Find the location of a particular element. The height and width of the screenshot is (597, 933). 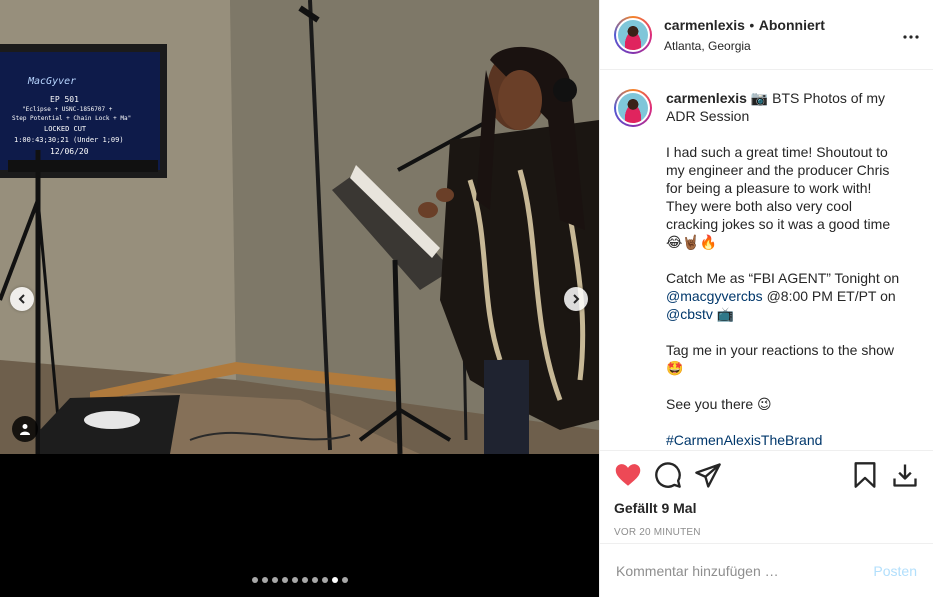

post-comment-button: Posten is located at coordinates (895, 571).